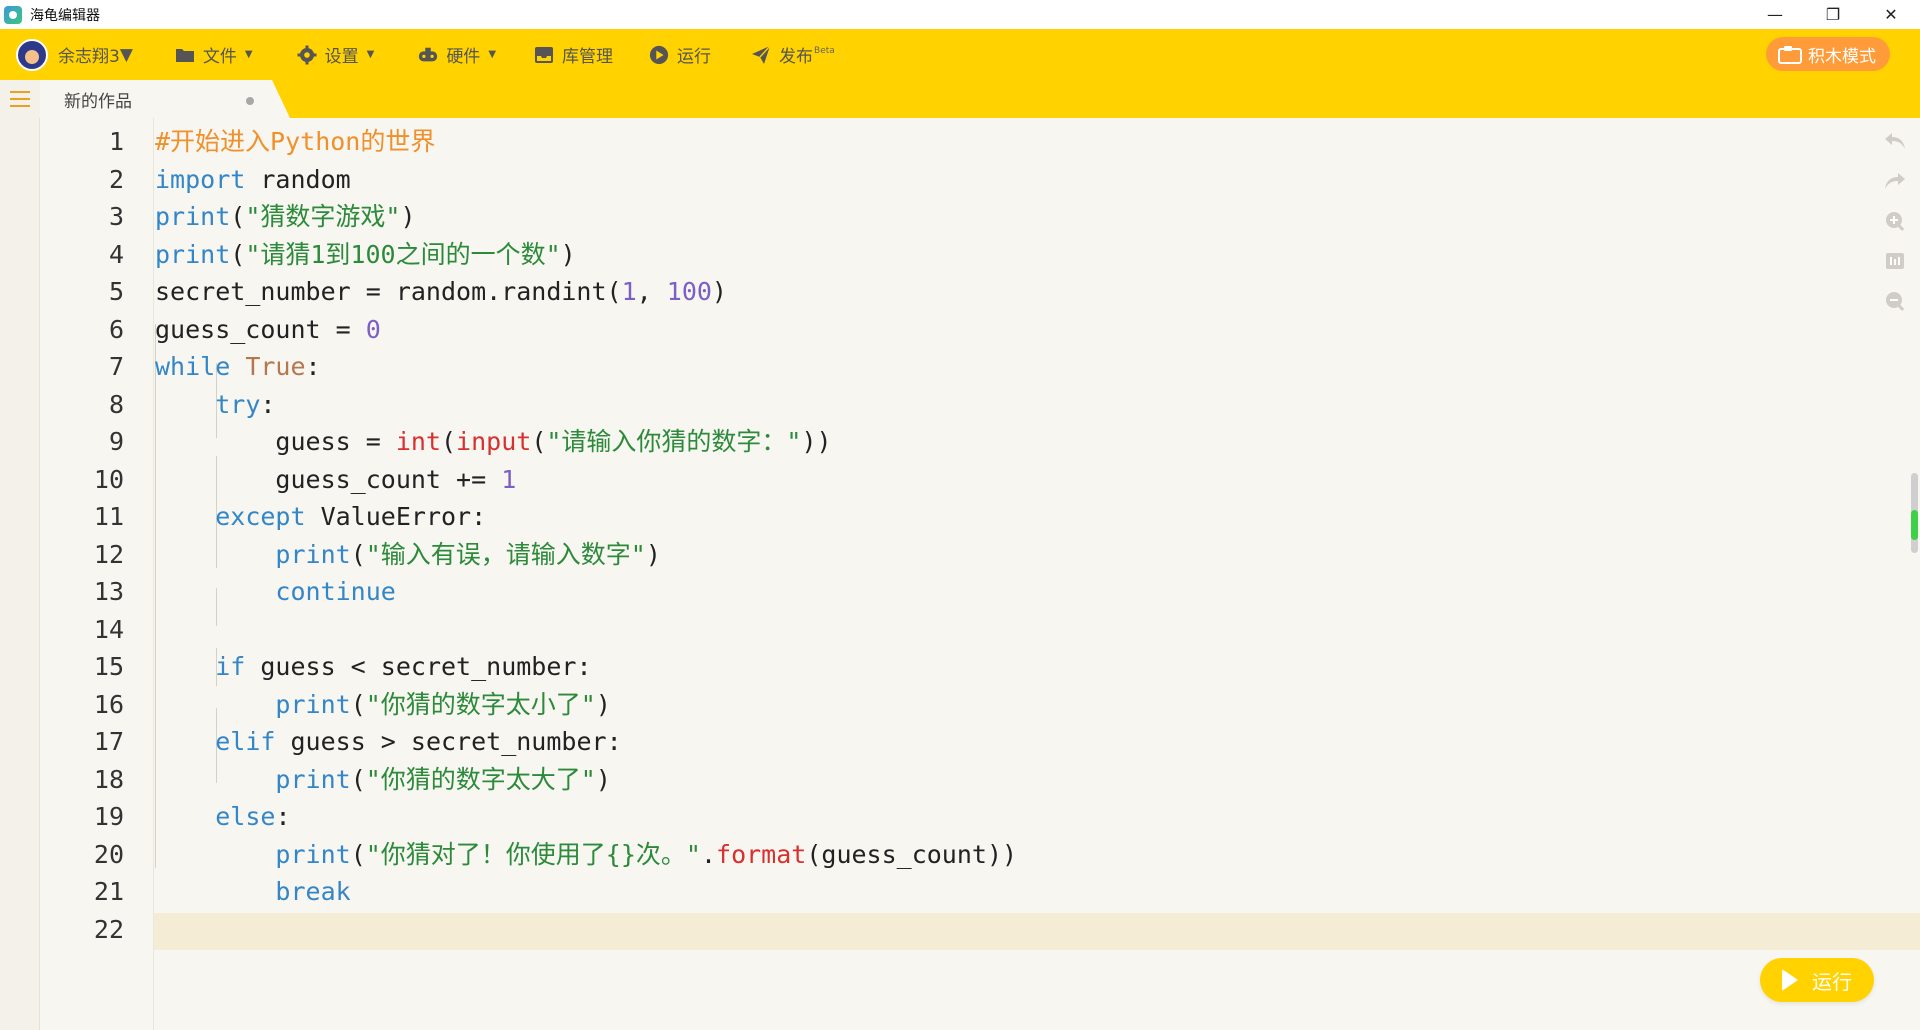  Describe the element at coordinates (32, 54) in the screenshot. I see `user-avatar` at that location.